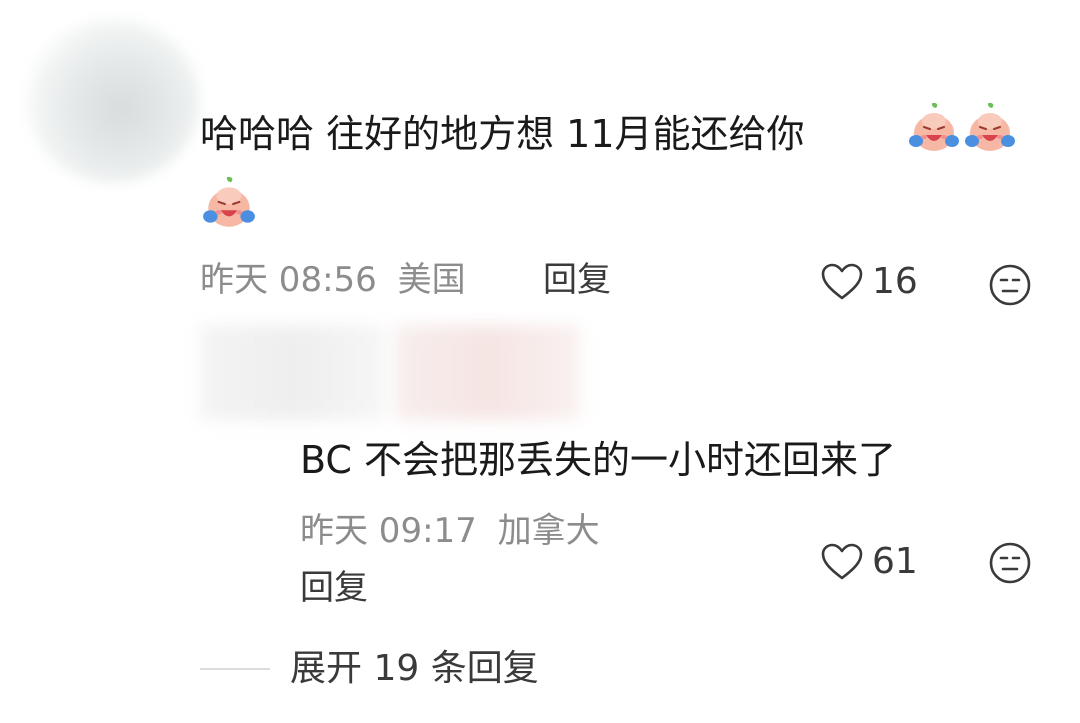  I want to click on comment-2-location: 加拿大, so click(548, 531).